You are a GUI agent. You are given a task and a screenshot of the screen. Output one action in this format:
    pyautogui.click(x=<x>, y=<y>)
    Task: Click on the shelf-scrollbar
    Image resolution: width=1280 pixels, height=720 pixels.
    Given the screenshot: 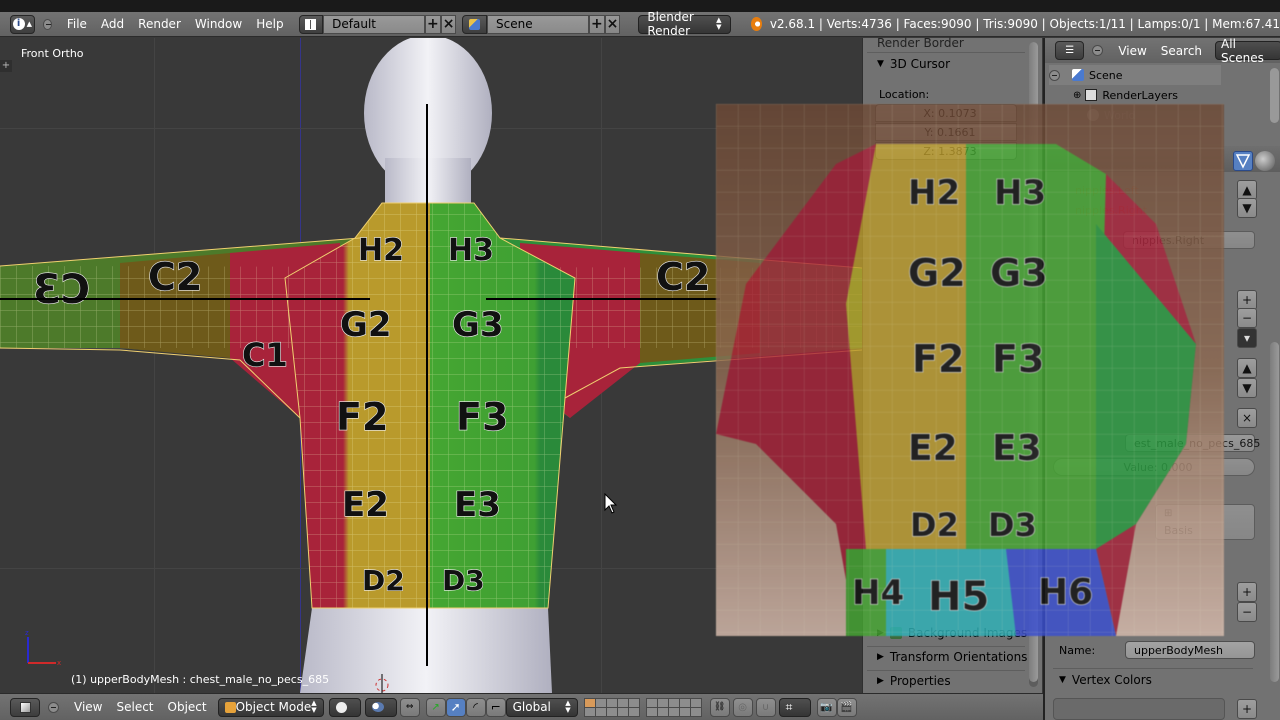 What is the action you would take?
    pyautogui.click(x=1033, y=364)
    